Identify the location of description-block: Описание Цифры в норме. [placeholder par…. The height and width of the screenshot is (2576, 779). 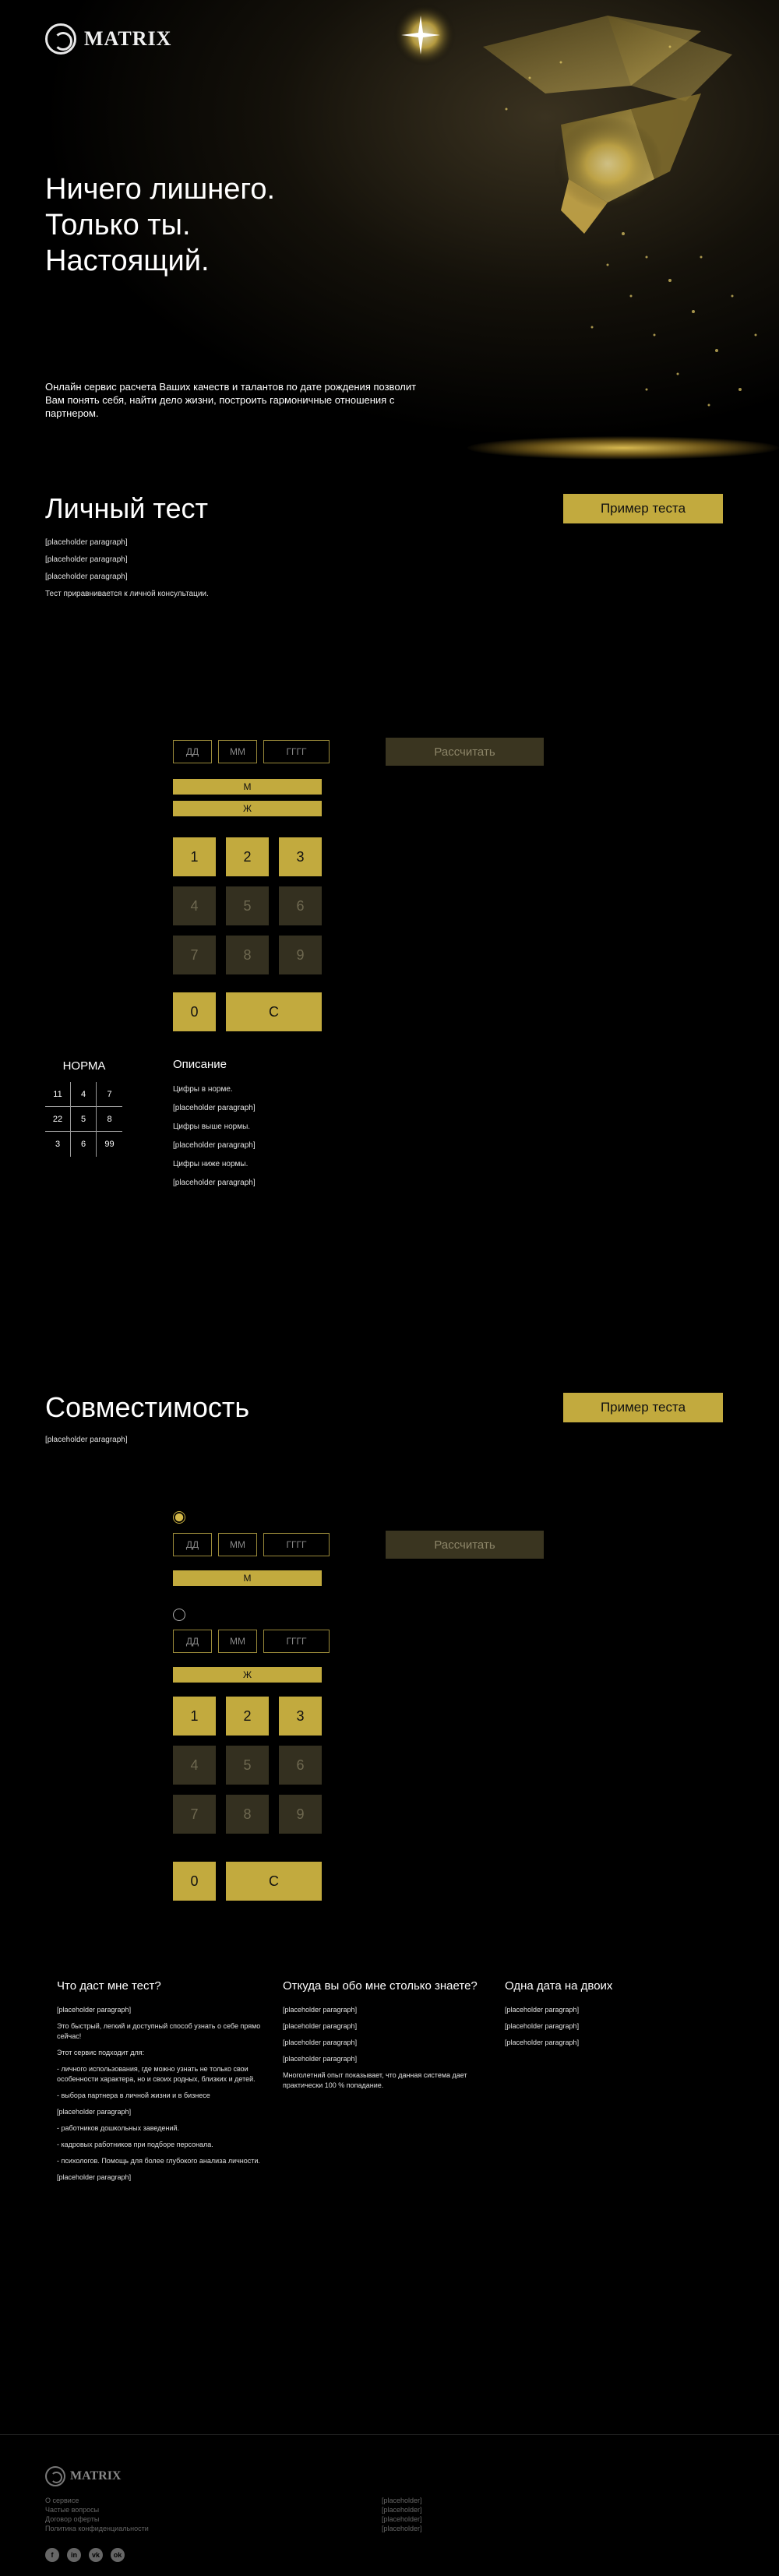
(406, 1127).